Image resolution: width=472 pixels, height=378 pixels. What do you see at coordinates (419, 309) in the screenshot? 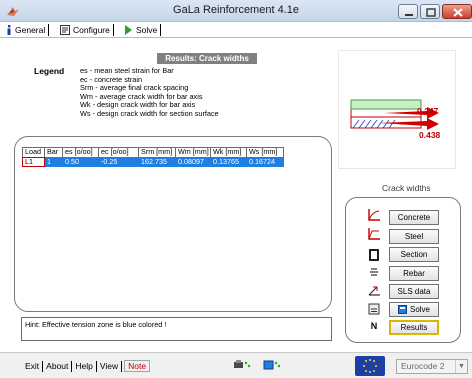
I see `solve-button-label: Solve` at bounding box center [419, 309].